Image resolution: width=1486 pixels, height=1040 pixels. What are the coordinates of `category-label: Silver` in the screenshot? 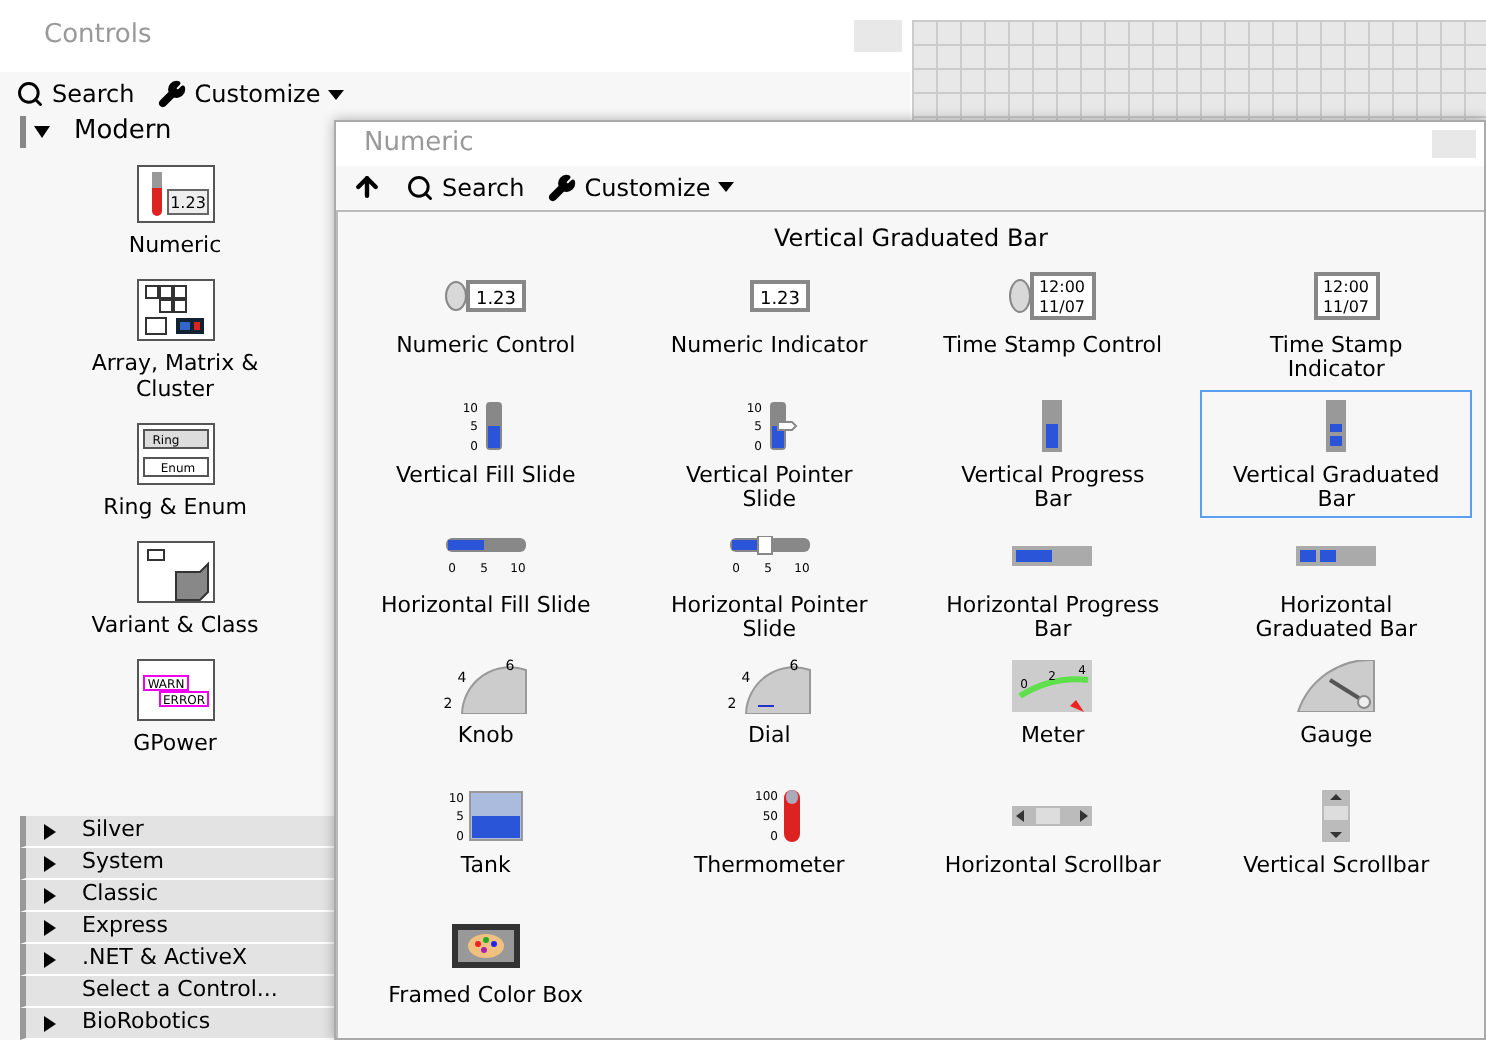 It's located at (113, 831).